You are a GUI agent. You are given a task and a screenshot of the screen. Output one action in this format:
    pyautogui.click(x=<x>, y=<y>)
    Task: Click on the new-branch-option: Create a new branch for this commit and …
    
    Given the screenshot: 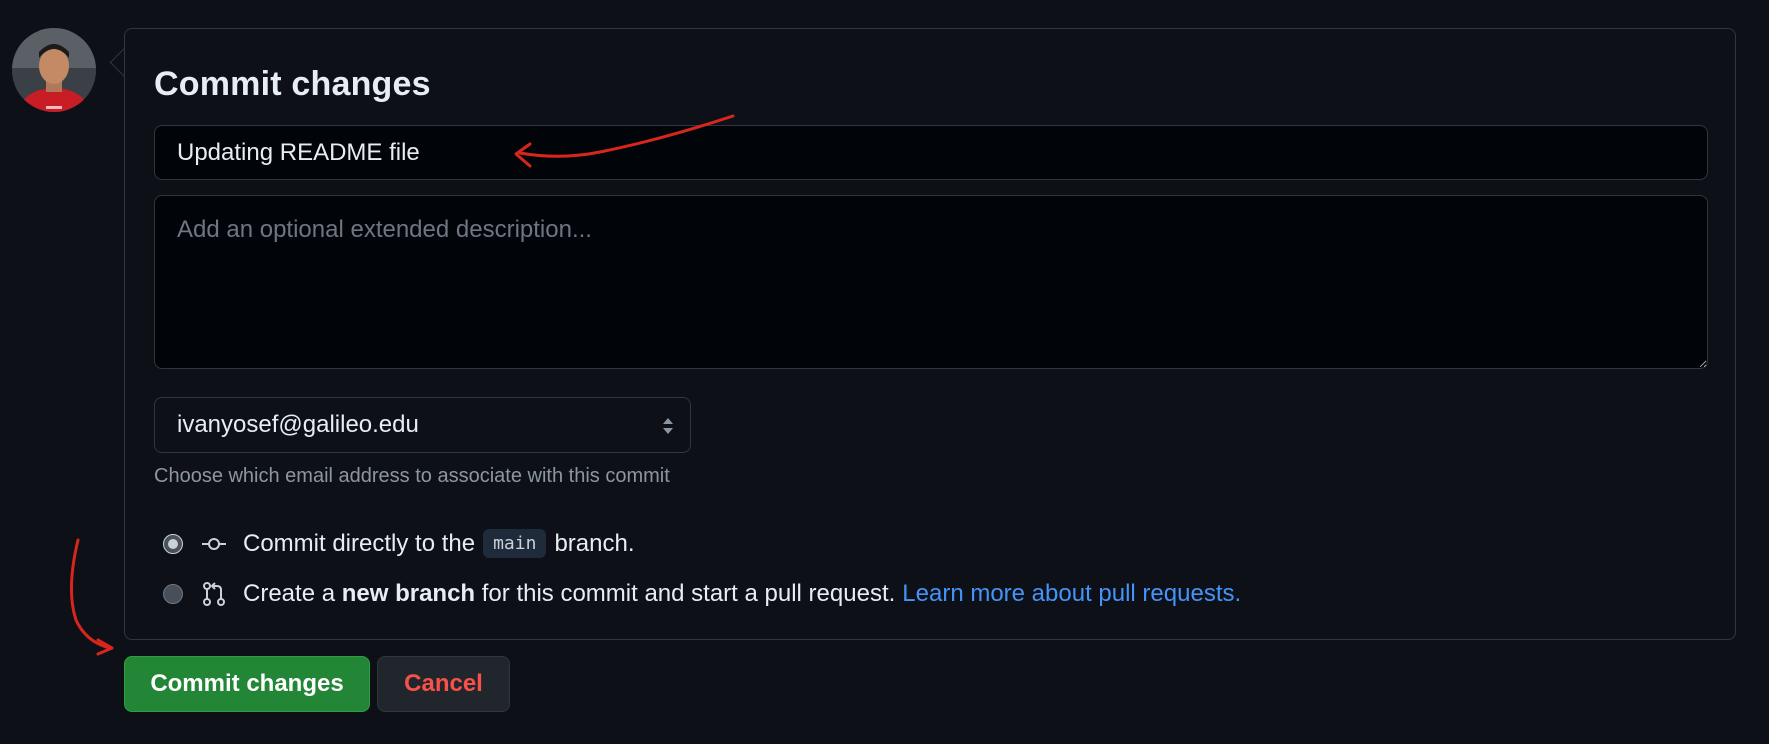 What is the action you would take?
    pyautogui.click(x=702, y=594)
    